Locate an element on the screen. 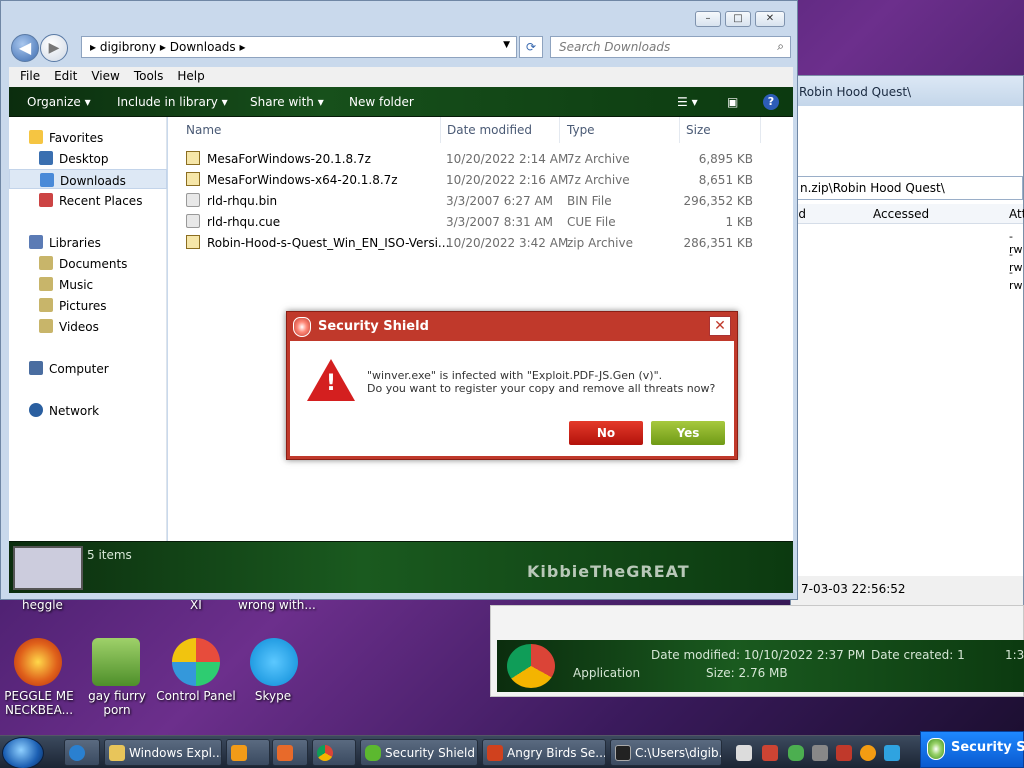 The width and height of the screenshot is (1024, 768). breadcrumb-user: digibrony is located at coordinates (128, 47).